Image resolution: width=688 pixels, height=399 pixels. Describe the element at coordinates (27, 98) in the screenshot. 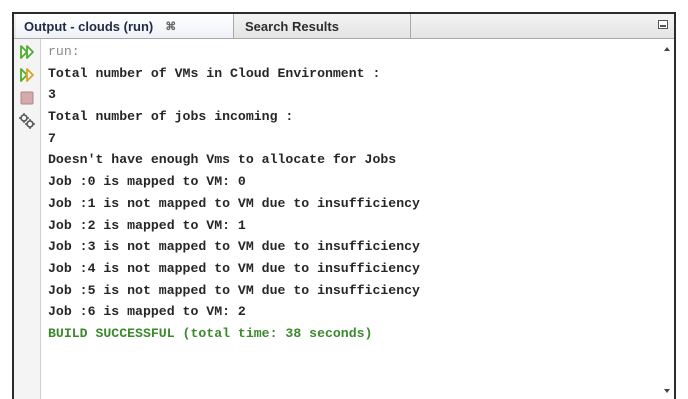

I see `stop-icon` at that location.